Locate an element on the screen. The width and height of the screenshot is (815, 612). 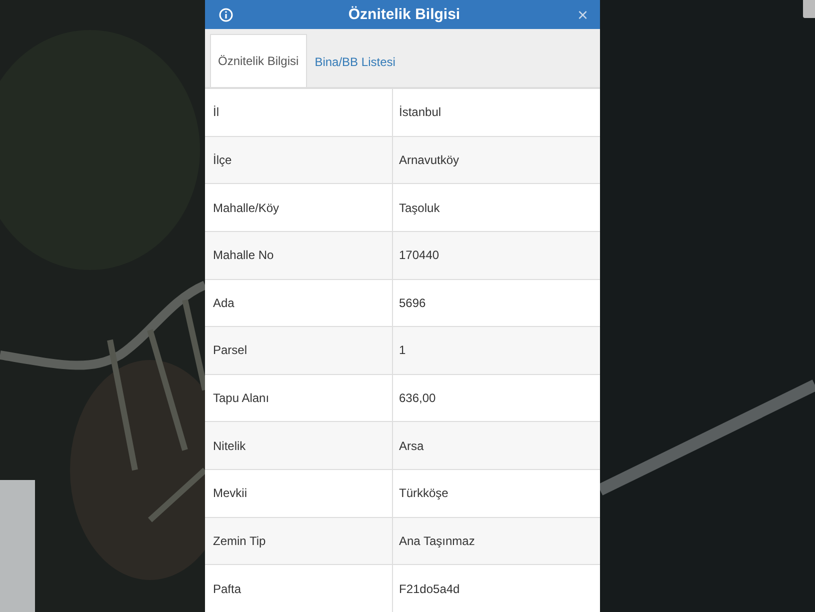
table-cell: 1 is located at coordinates (496, 350).